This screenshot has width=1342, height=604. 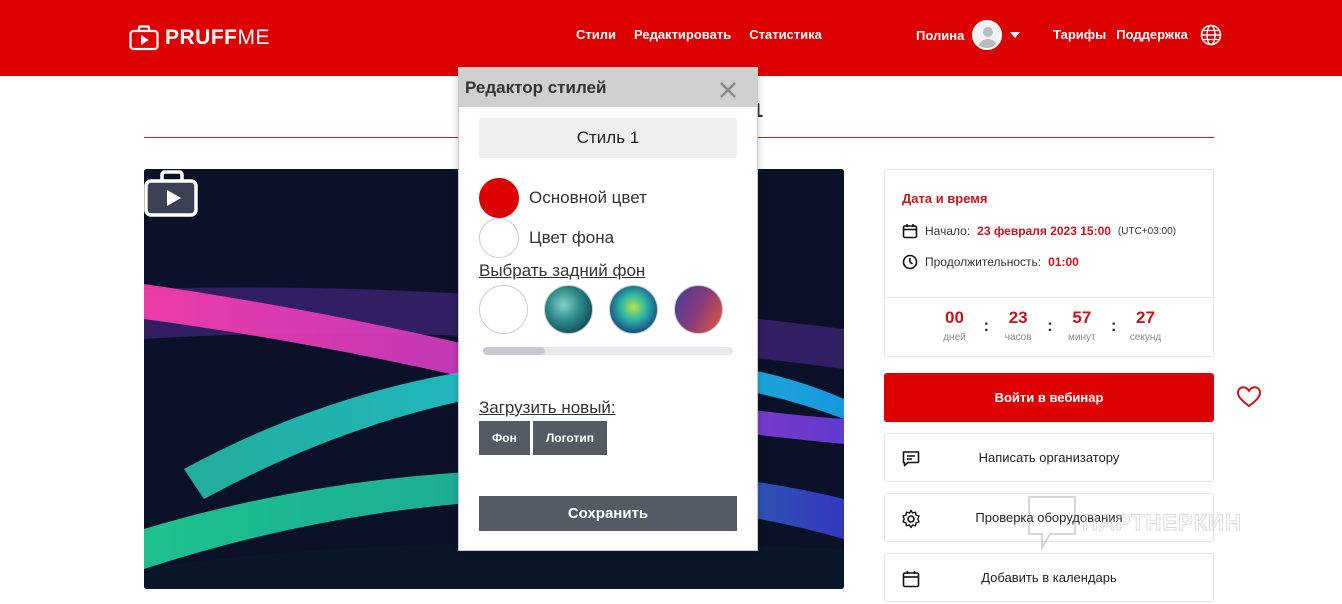 I want to click on primary-color-label: Основной цвет, so click(x=588, y=197).